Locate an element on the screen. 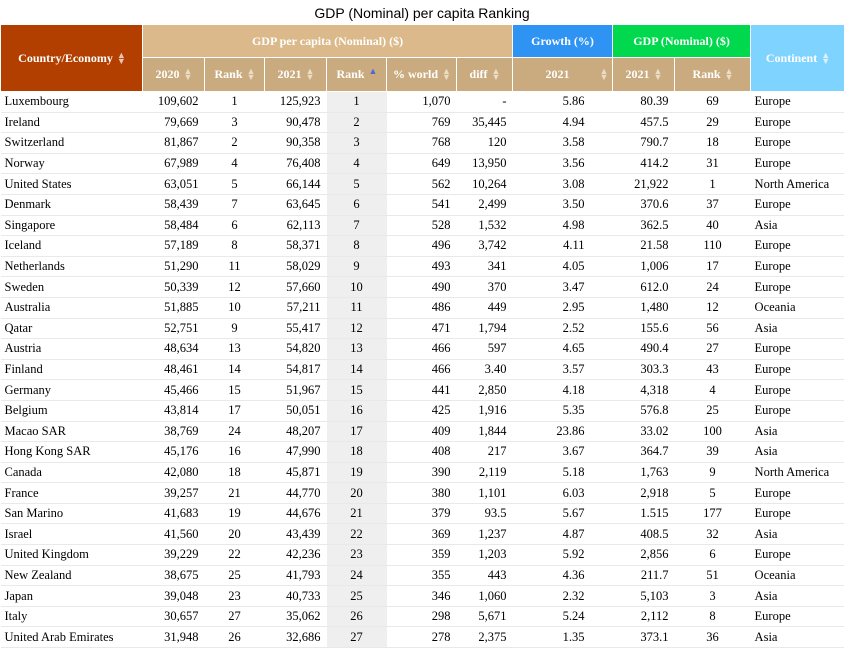 This screenshot has height=648, width=844. cell-country: Japan is located at coordinates (72, 596).